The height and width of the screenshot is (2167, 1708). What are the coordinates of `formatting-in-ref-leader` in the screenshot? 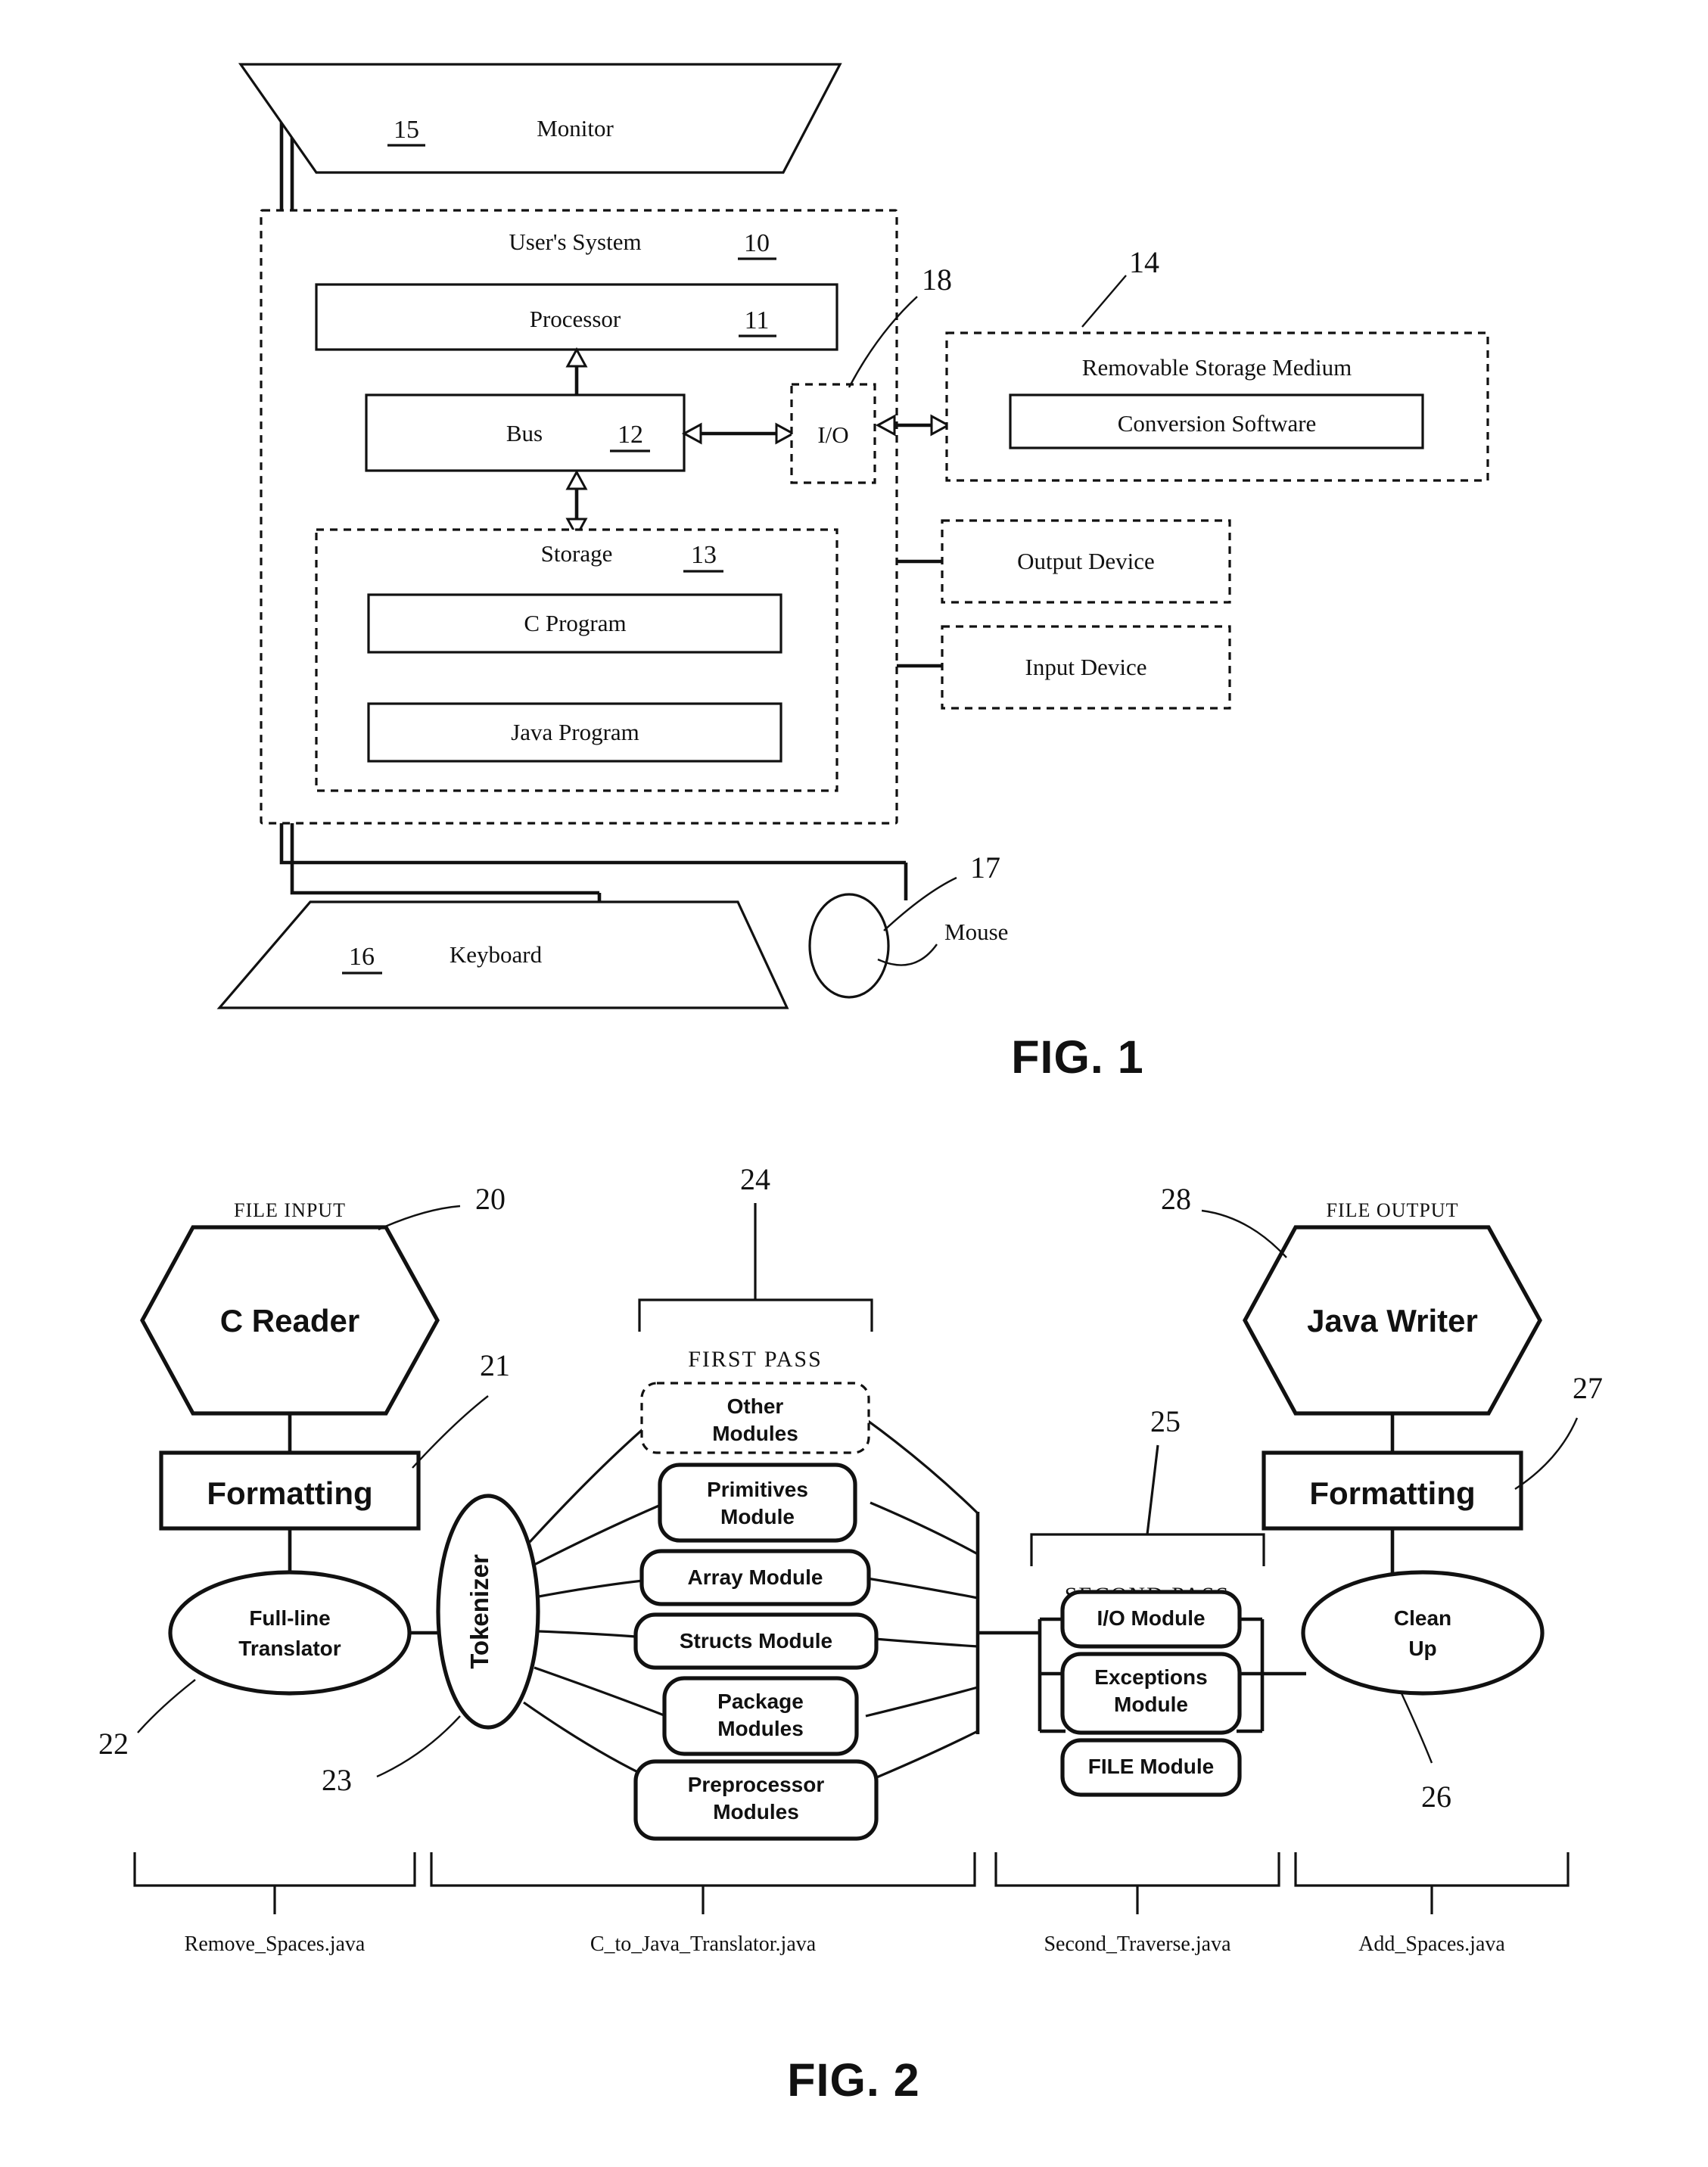 It's located at (451, 1432).